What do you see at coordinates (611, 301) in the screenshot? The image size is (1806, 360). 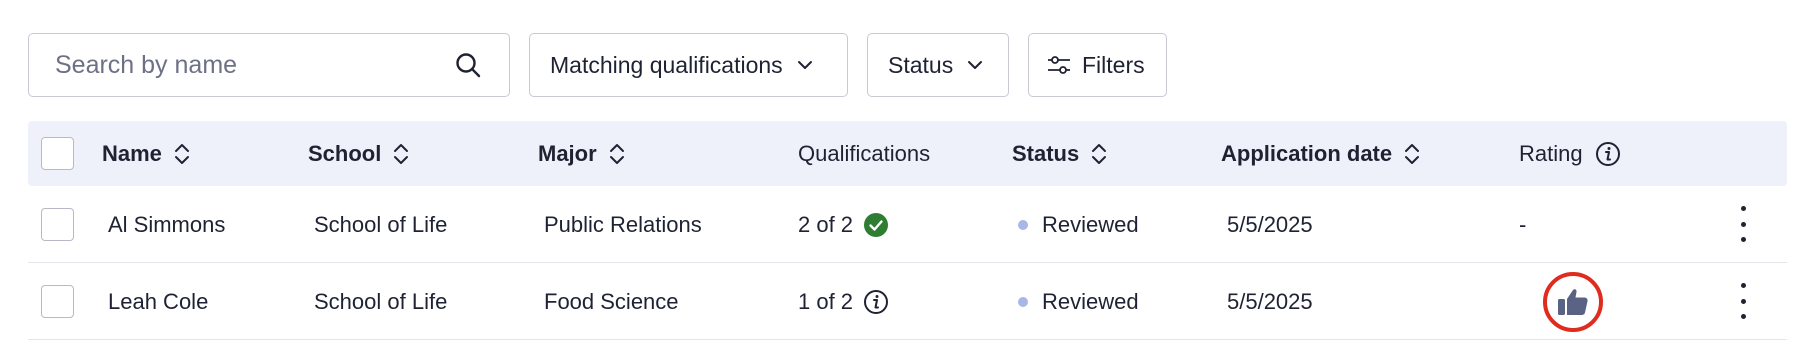 I see `applicant-major: Food Science` at bounding box center [611, 301].